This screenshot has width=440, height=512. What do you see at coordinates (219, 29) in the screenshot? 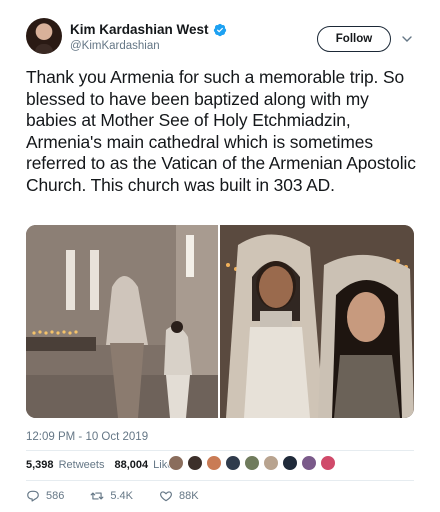
I see `verified-badge-icon` at bounding box center [219, 29].